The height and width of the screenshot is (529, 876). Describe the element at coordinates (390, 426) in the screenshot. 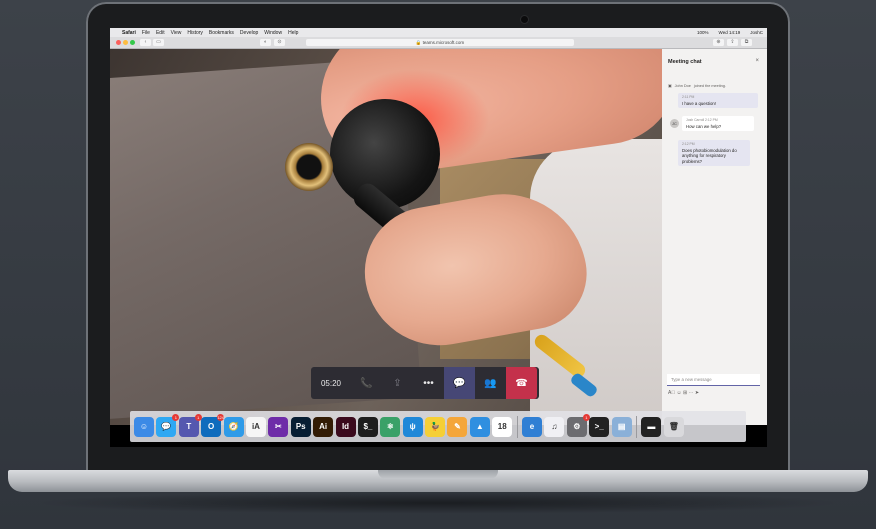

I see `dock-icon-atom: ⚛` at that location.